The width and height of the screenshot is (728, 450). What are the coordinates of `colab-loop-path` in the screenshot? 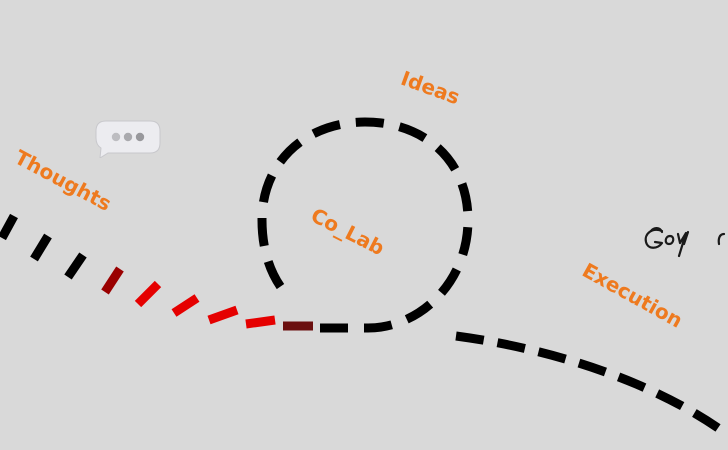 It's located at (365, 225).